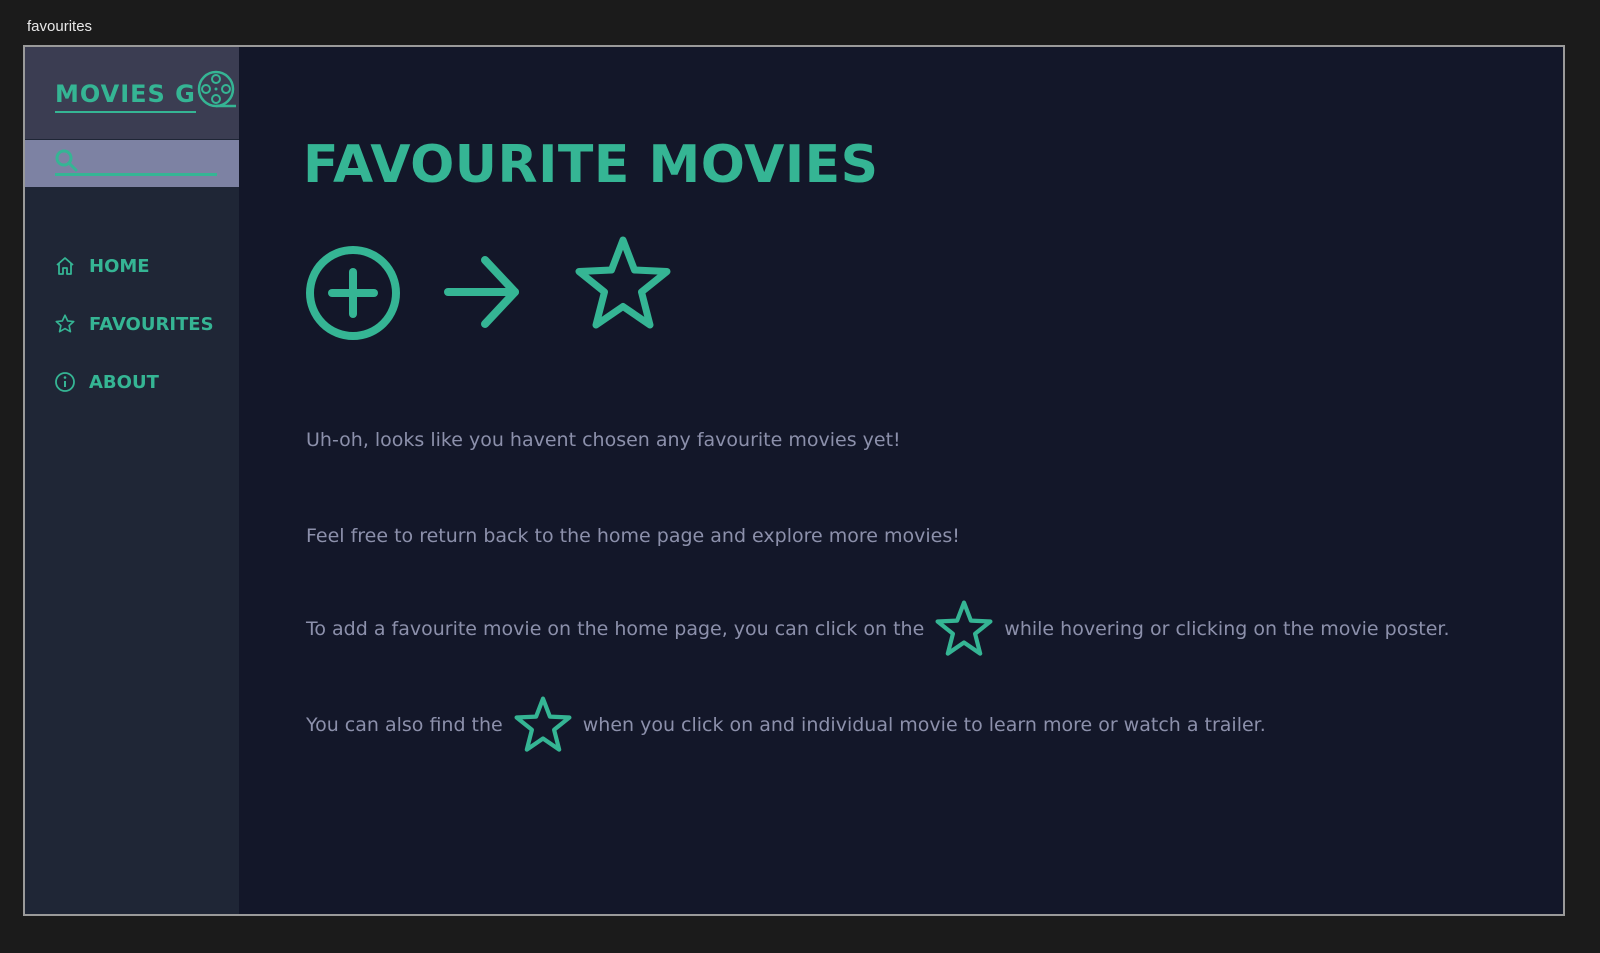 The image size is (1600, 953). Describe the element at coordinates (132, 480) in the screenshot. I see `sidebar: MOVIES G HOME FAVOURITES ABOUT` at that location.